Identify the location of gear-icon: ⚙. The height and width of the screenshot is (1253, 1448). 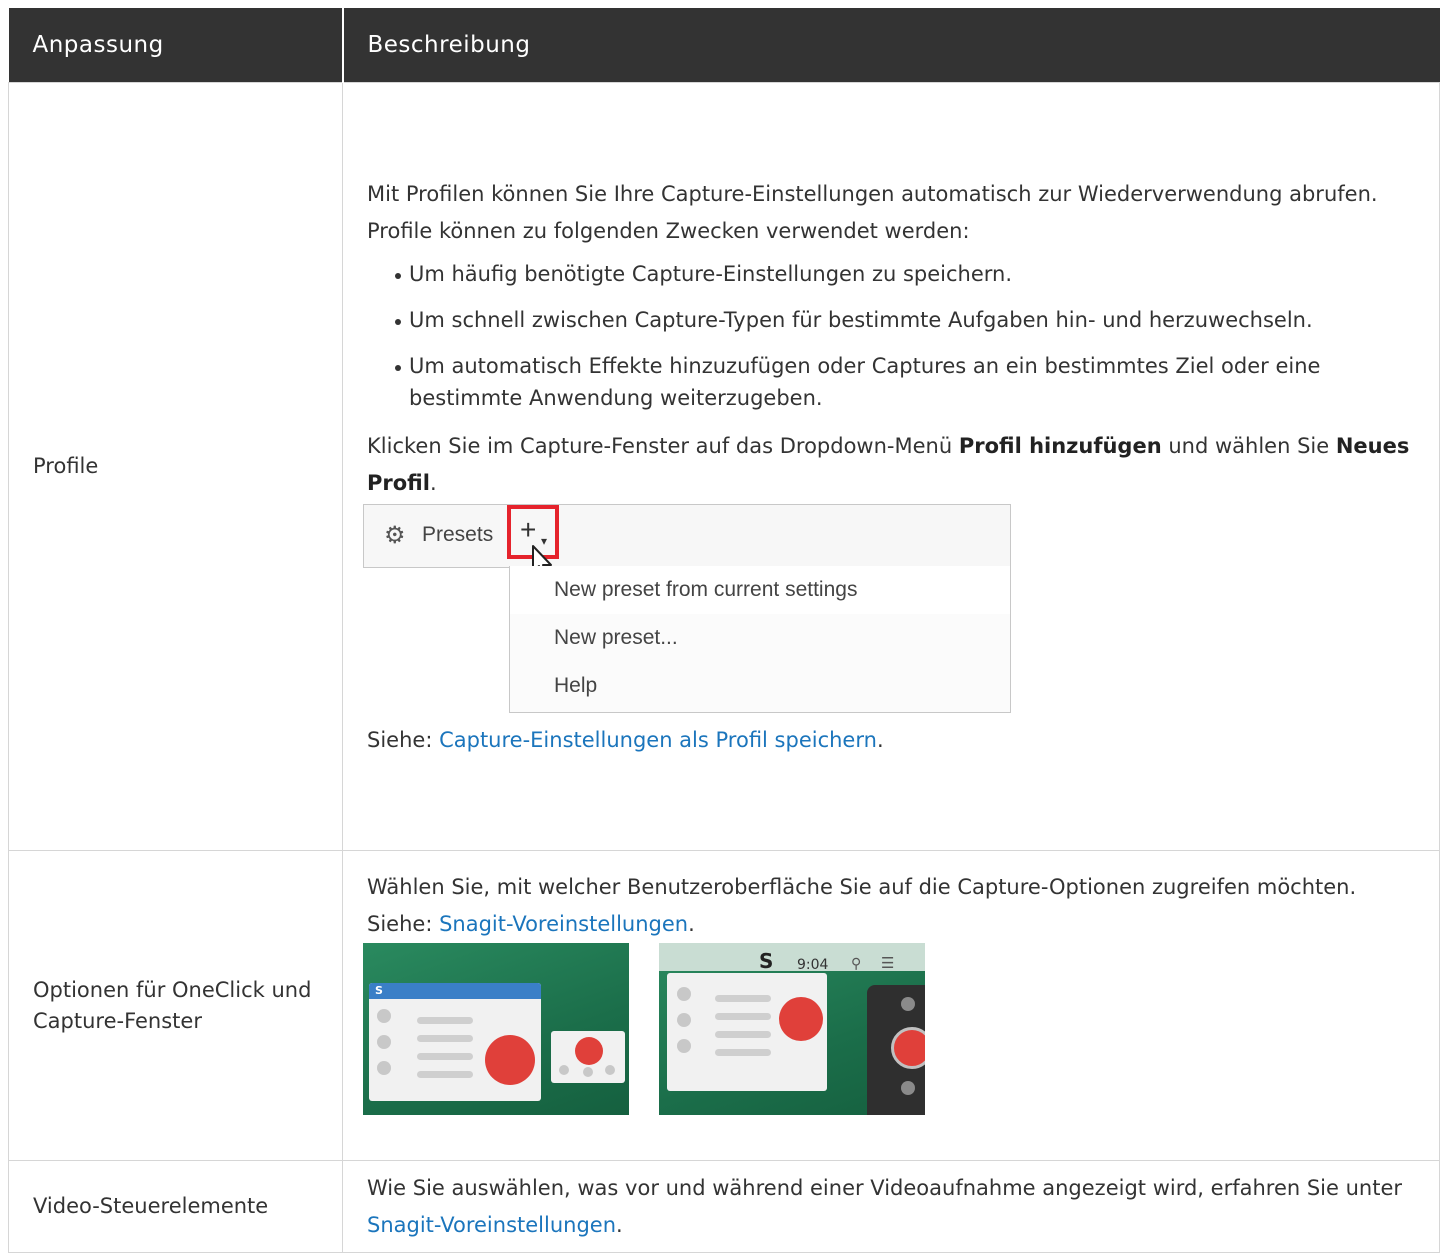
(395, 535).